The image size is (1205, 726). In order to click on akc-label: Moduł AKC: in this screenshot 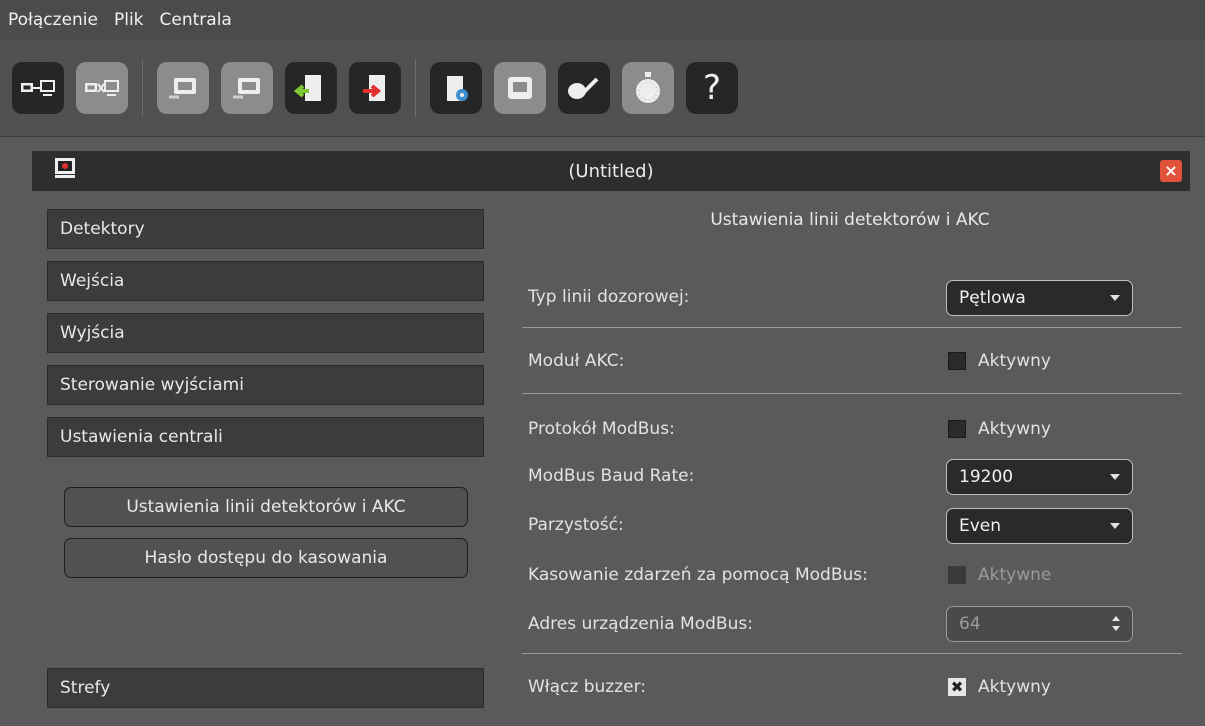, I will do `click(576, 361)`.